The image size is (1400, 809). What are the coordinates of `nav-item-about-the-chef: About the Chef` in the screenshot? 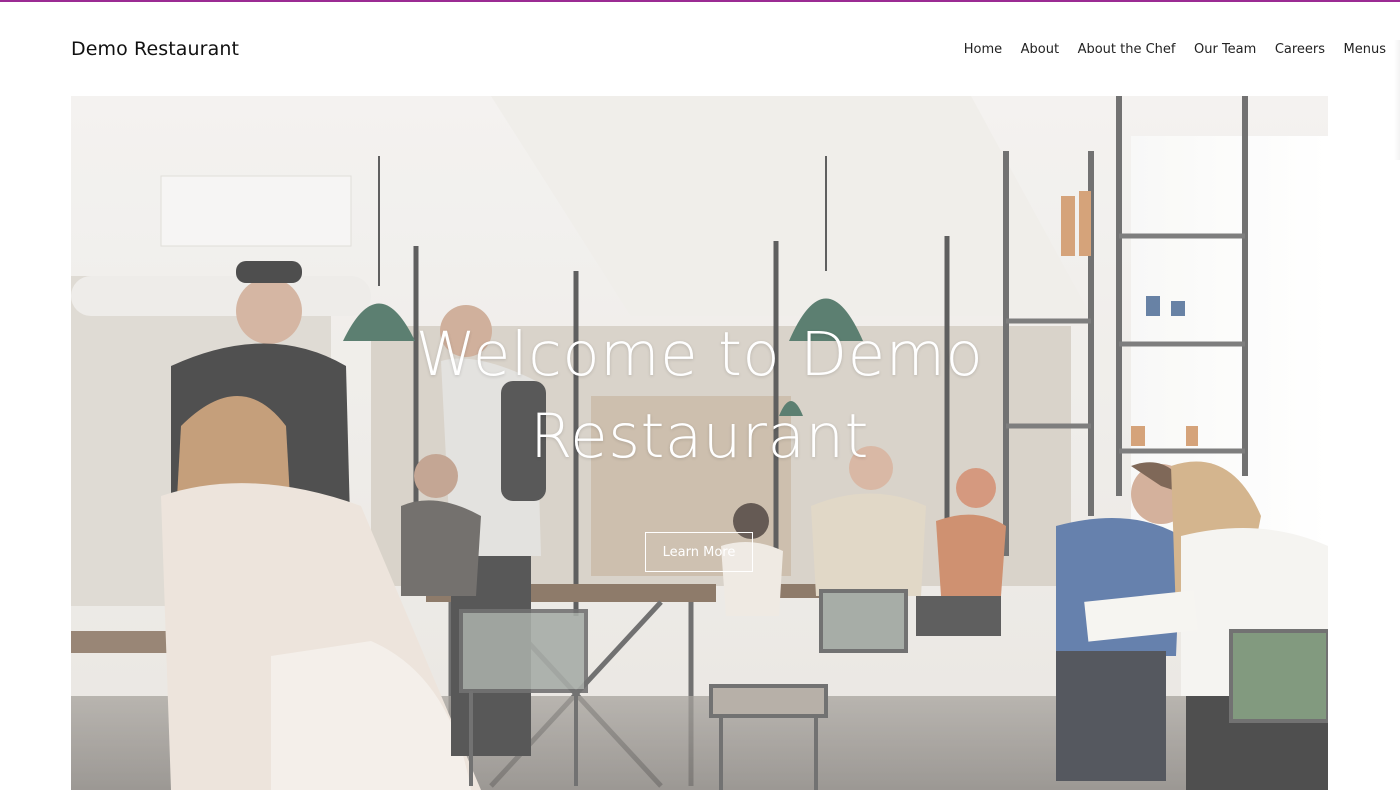 It's located at (1127, 49).